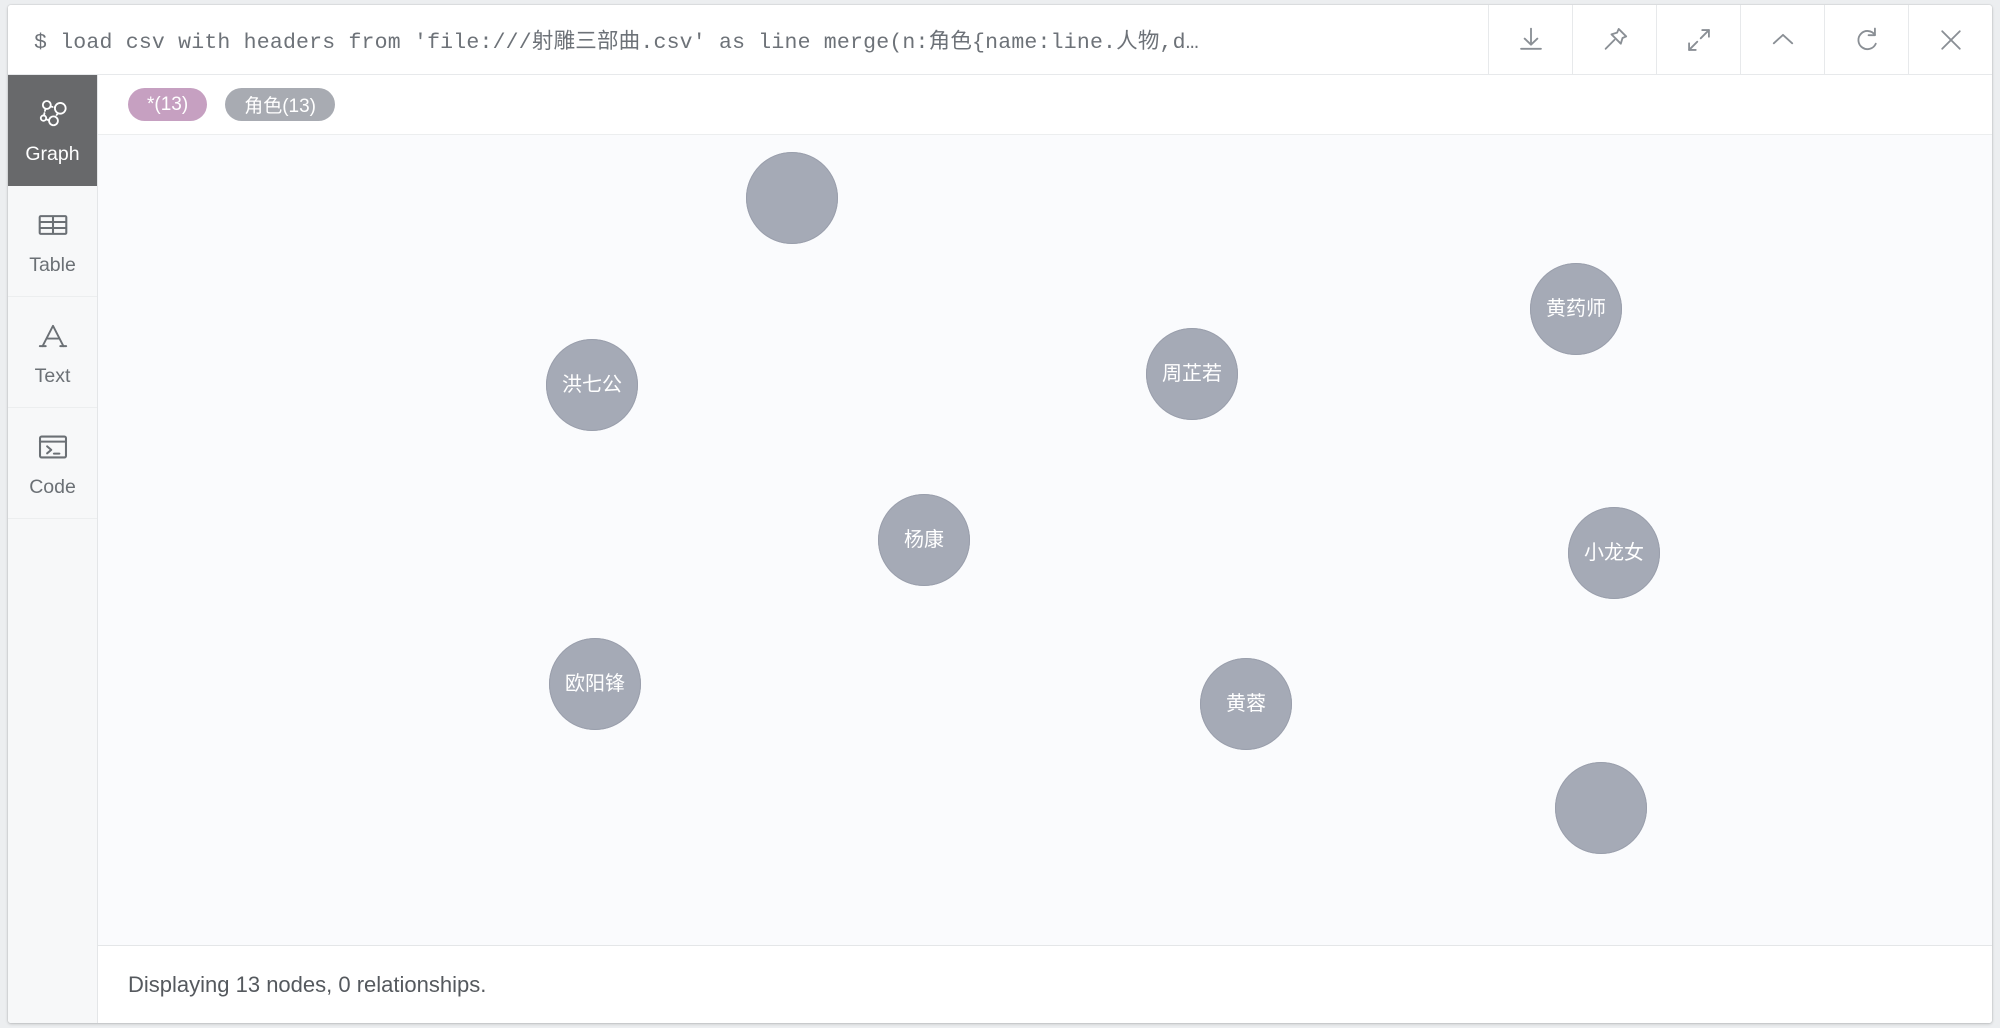 Image resolution: width=2000 pixels, height=1028 pixels. What do you see at coordinates (1045, 984) in the screenshot?
I see `status-bar: Displaying 13 nodes, 0 relationships.` at bounding box center [1045, 984].